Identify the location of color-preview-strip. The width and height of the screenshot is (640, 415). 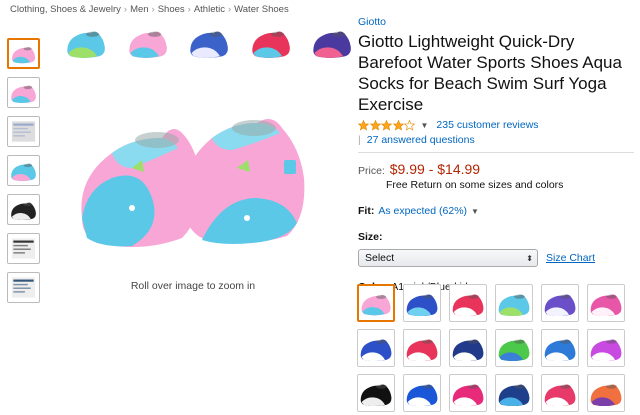
(209, 43).